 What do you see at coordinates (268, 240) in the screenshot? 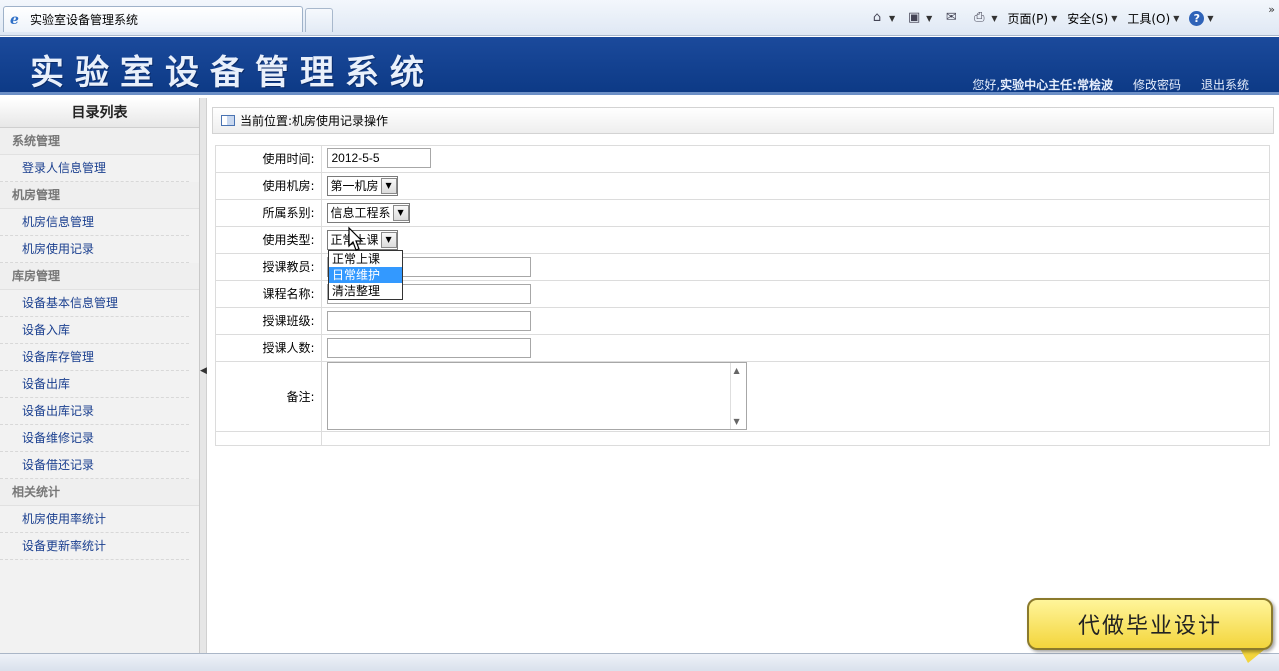
I see `use-type-label: 使用类型:` at bounding box center [268, 240].